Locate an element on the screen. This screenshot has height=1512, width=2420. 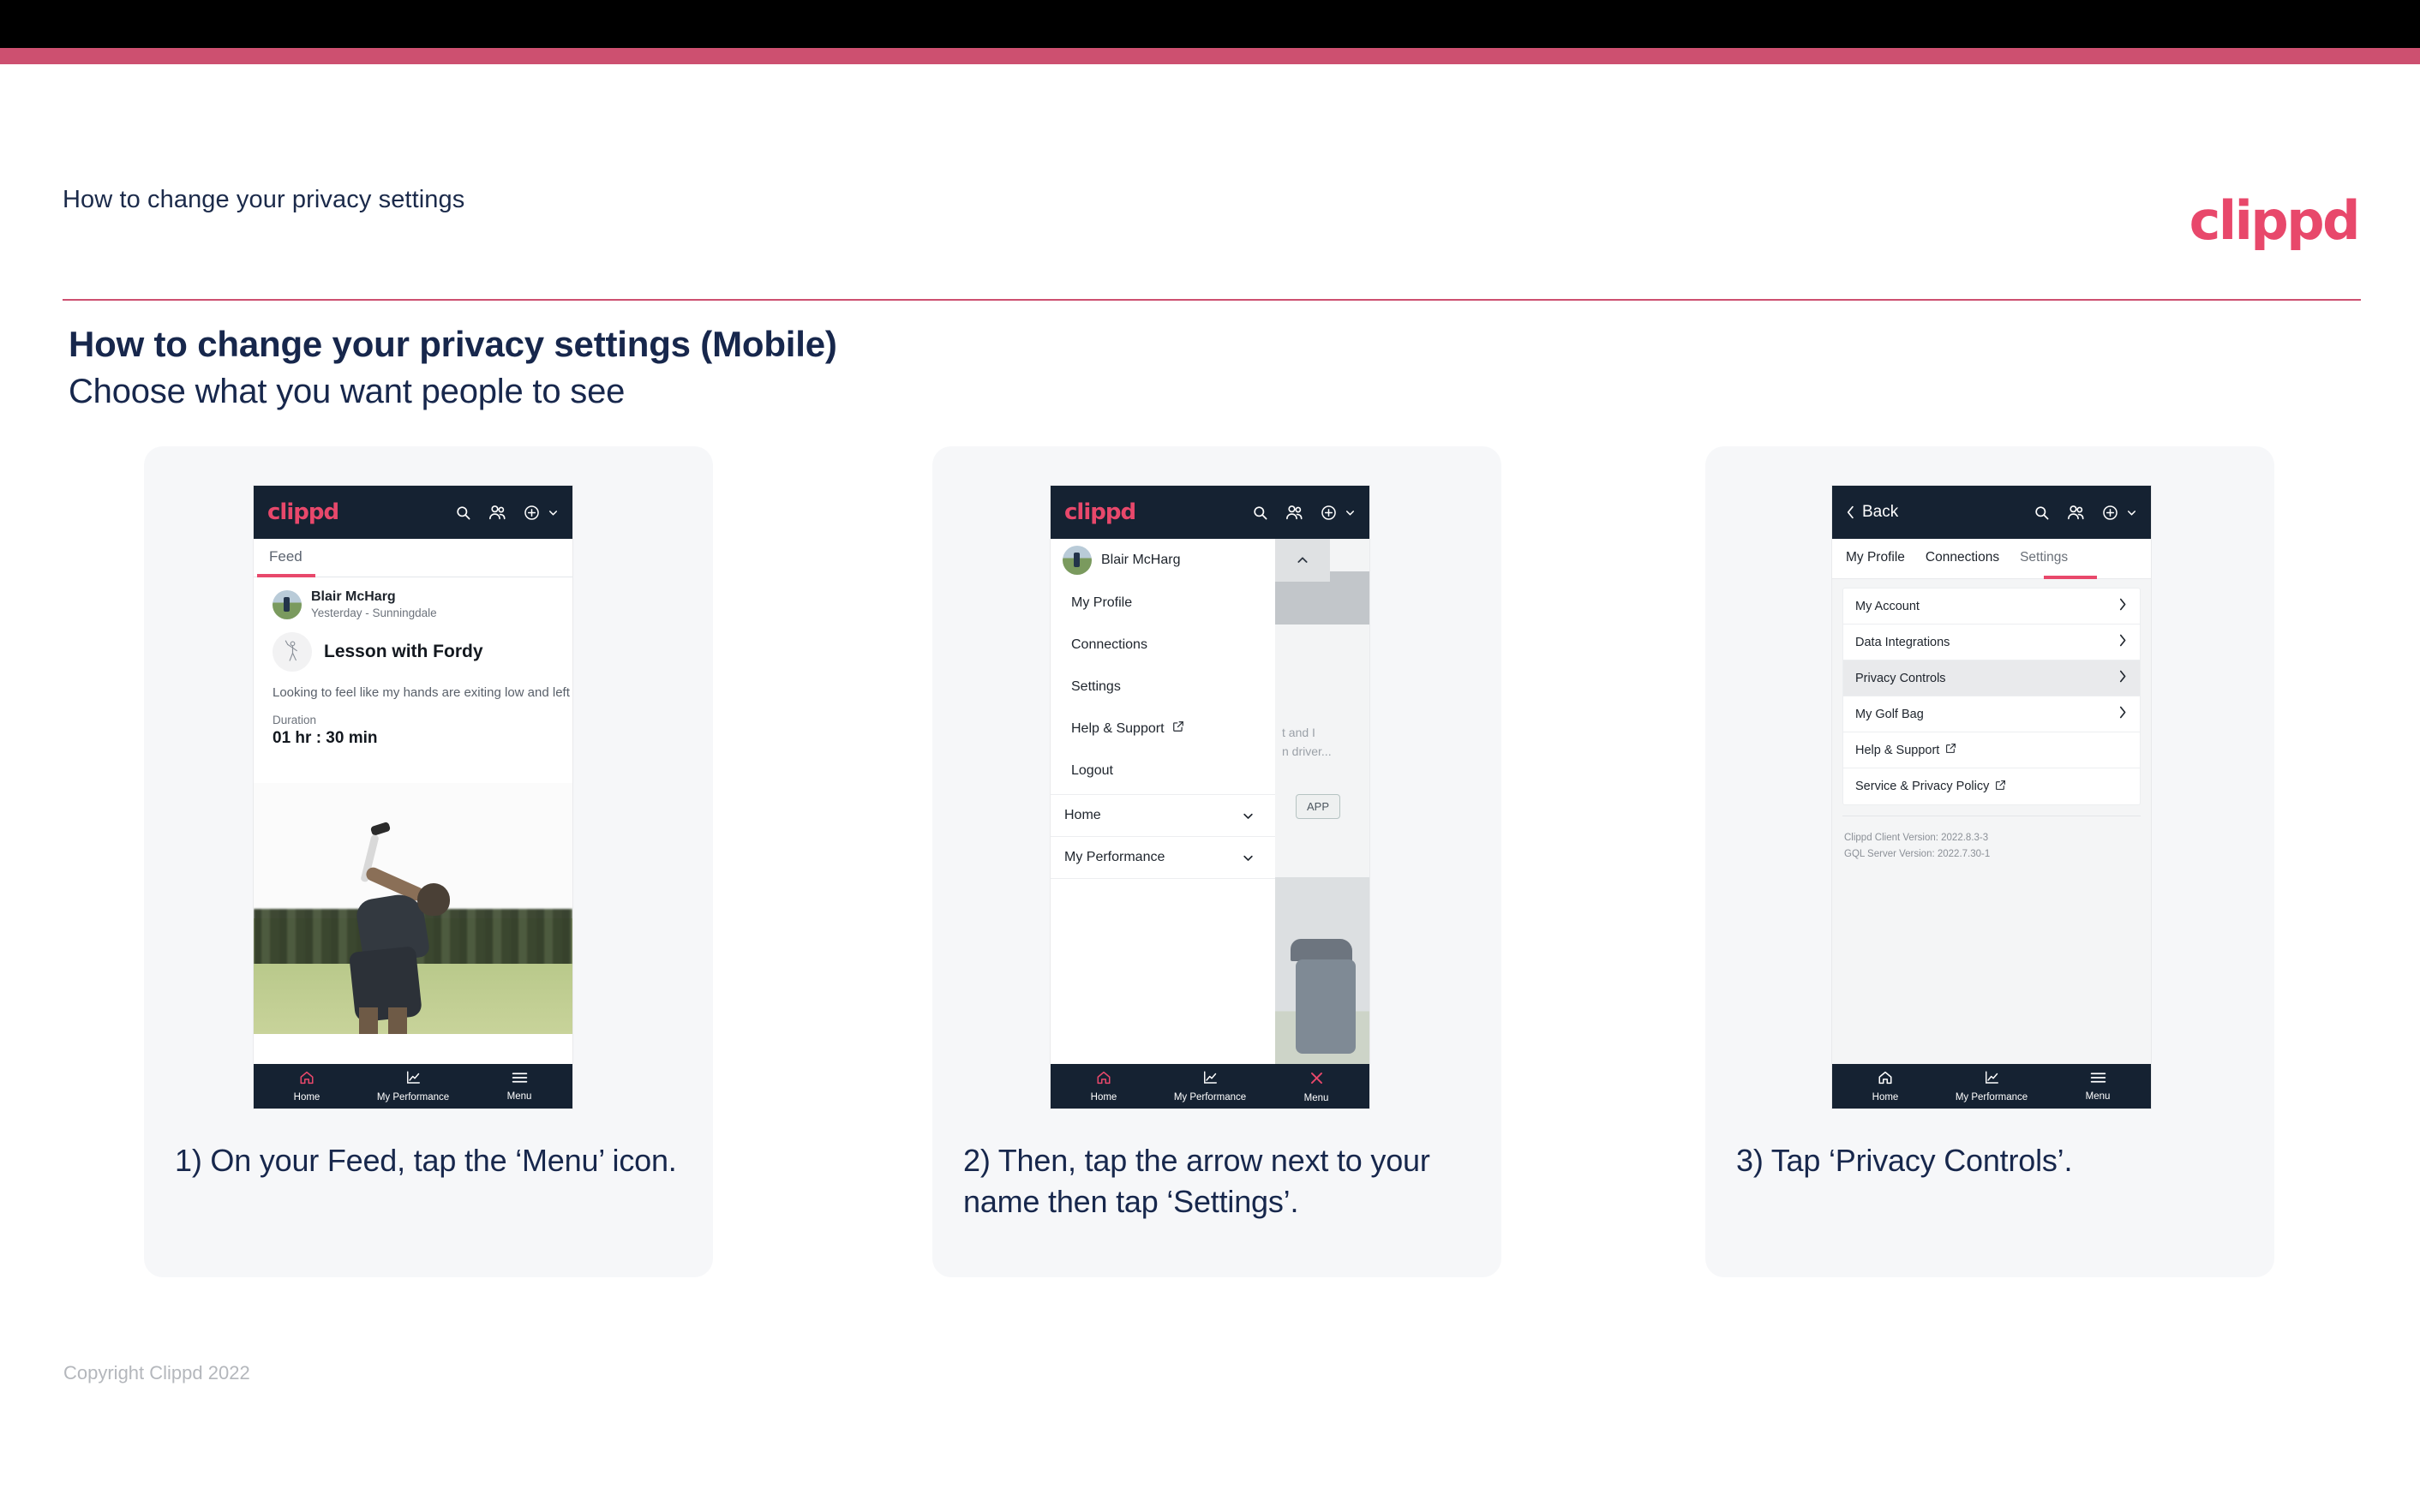
clippd-logo: clippd is located at coordinates (2275, 220).